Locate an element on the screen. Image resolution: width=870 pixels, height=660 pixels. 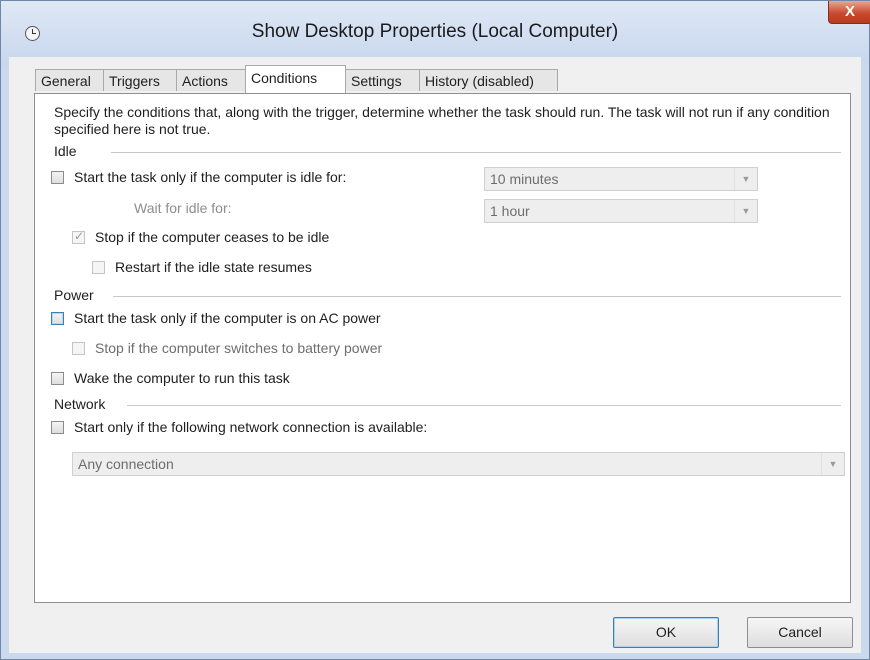
idle-duration-select: 10 minutes ▼ is located at coordinates (621, 179).